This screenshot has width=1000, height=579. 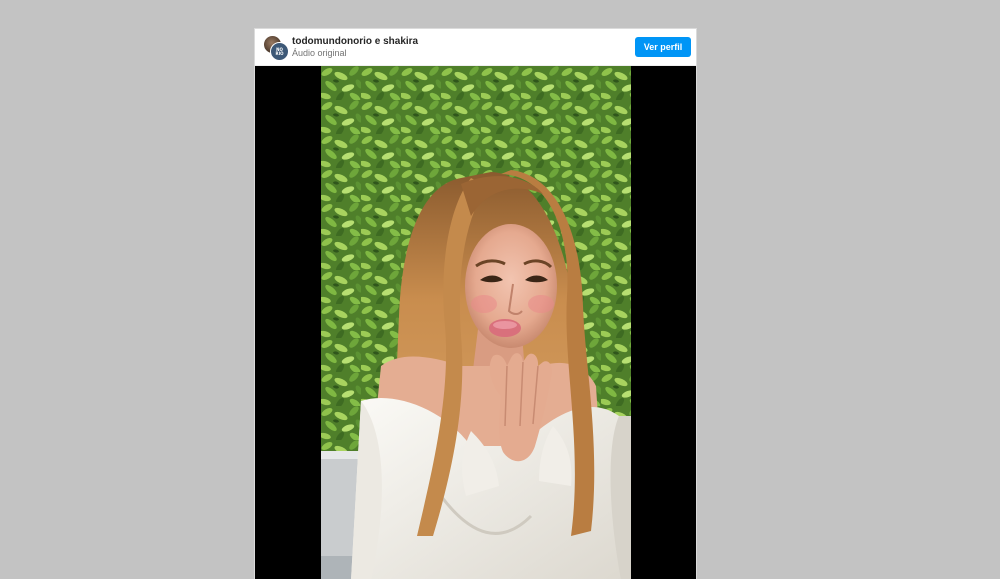 What do you see at coordinates (355, 53) in the screenshot?
I see `audio-label: Áudio original` at bounding box center [355, 53].